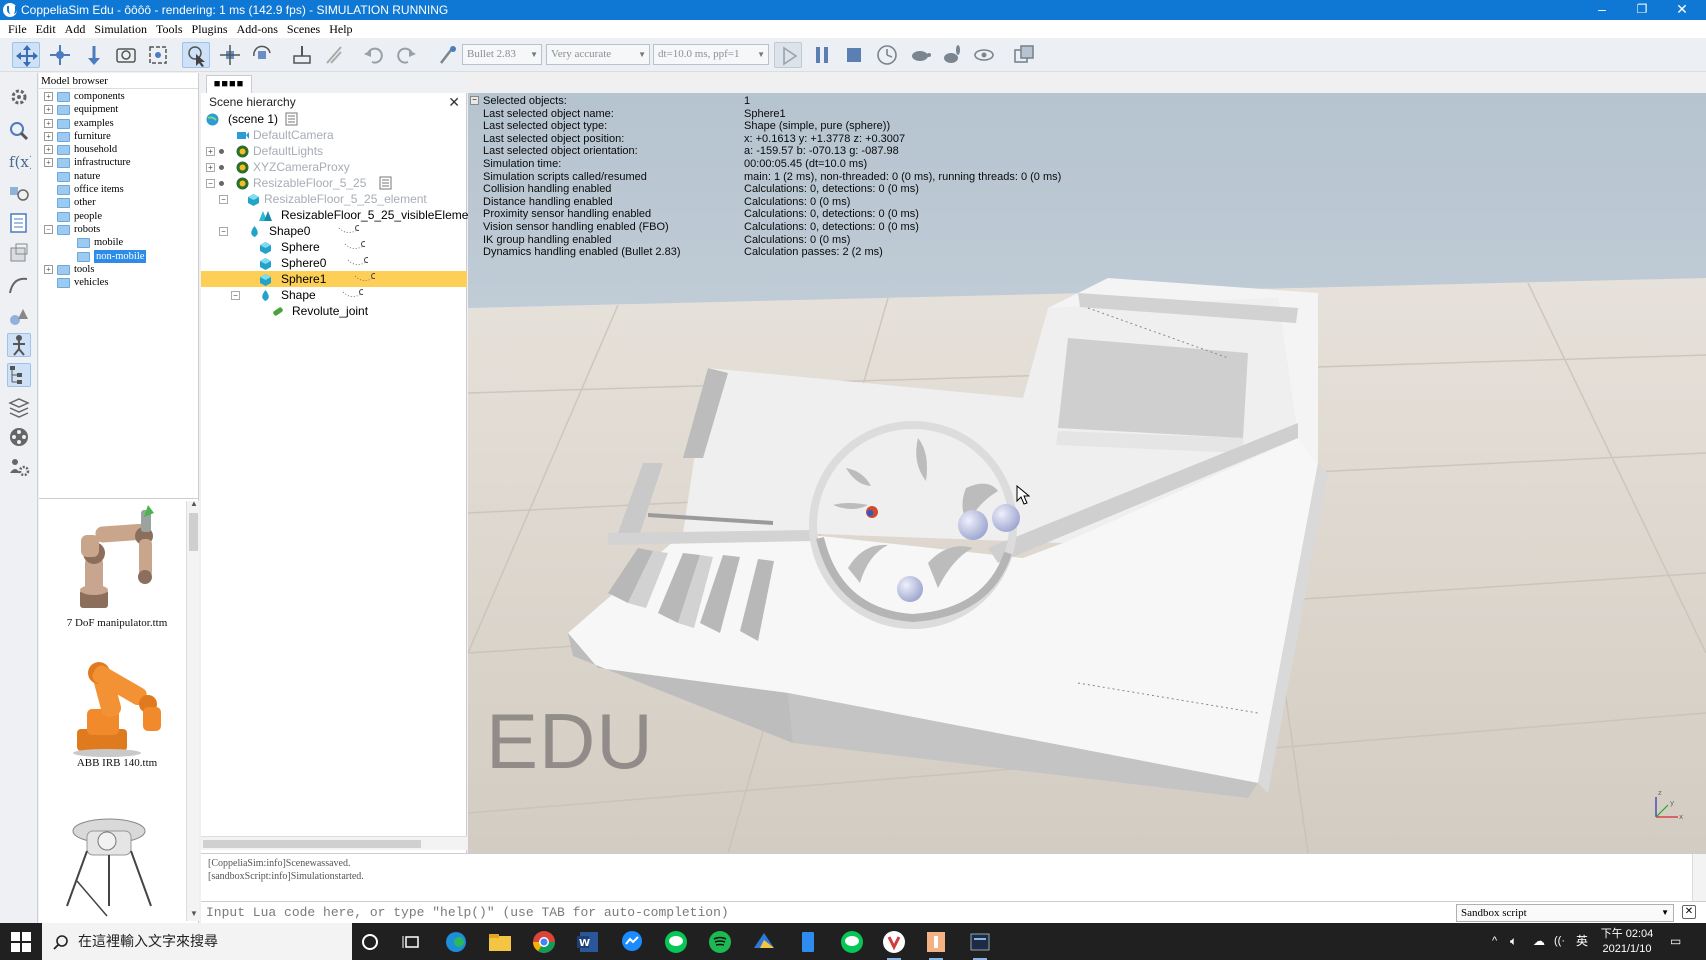 The image size is (1706, 960). I want to click on tree-item-revolute-joint: Revolute_joint, so click(334, 311).